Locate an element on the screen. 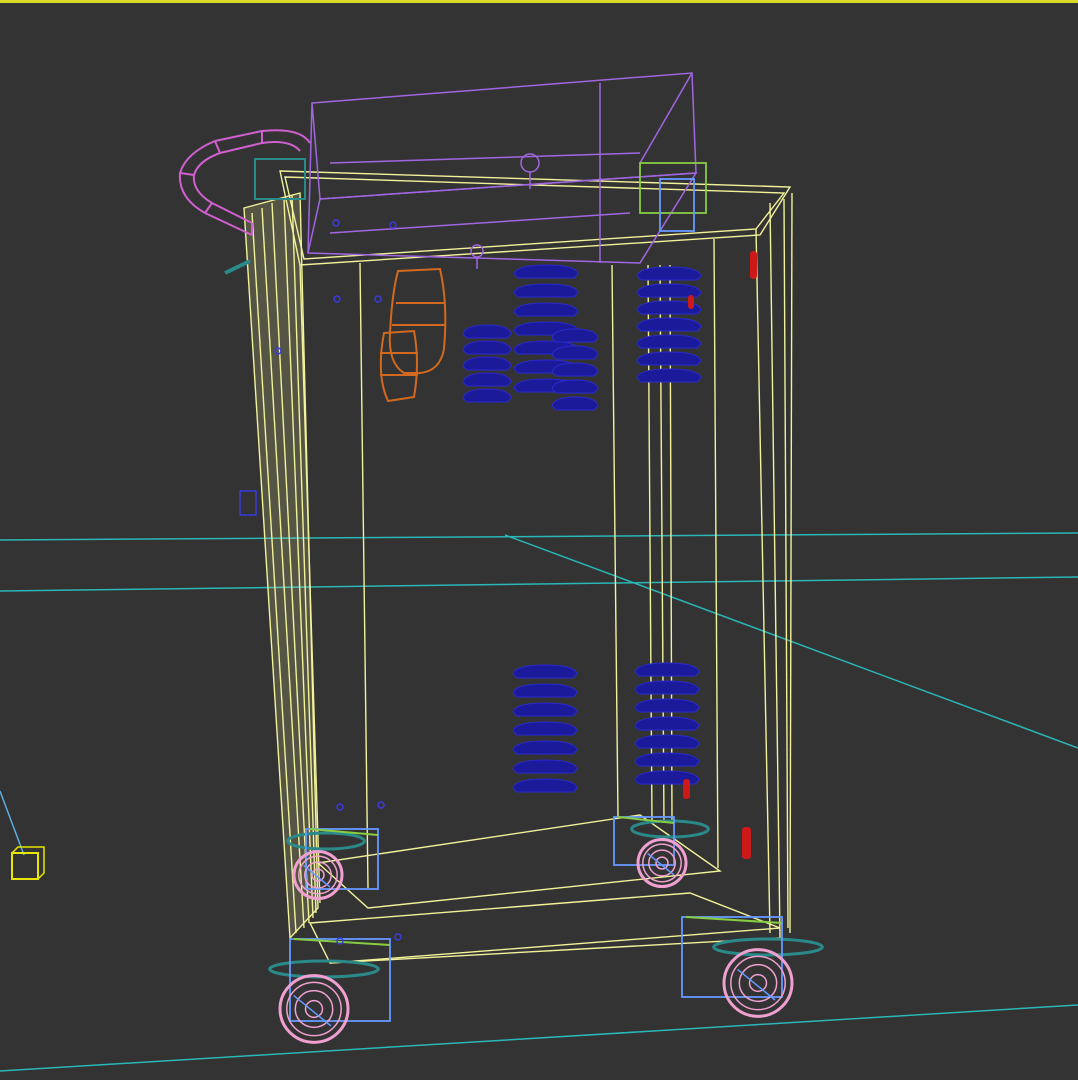 The image size is (1078, 1080). caster-plate is located at coordinates (734, 920).